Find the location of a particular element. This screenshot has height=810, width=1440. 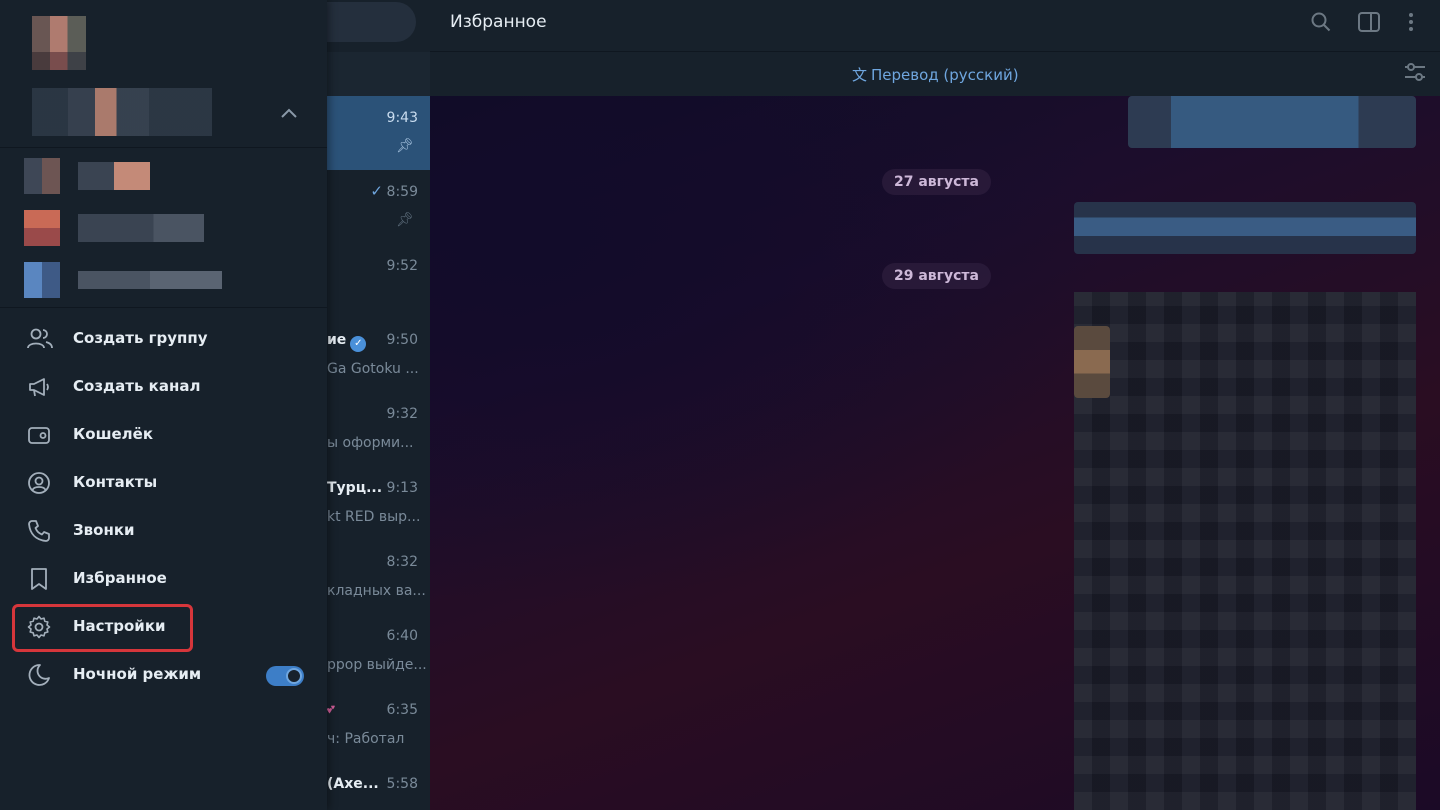

search-icon is located at coordinates (1321, 25).